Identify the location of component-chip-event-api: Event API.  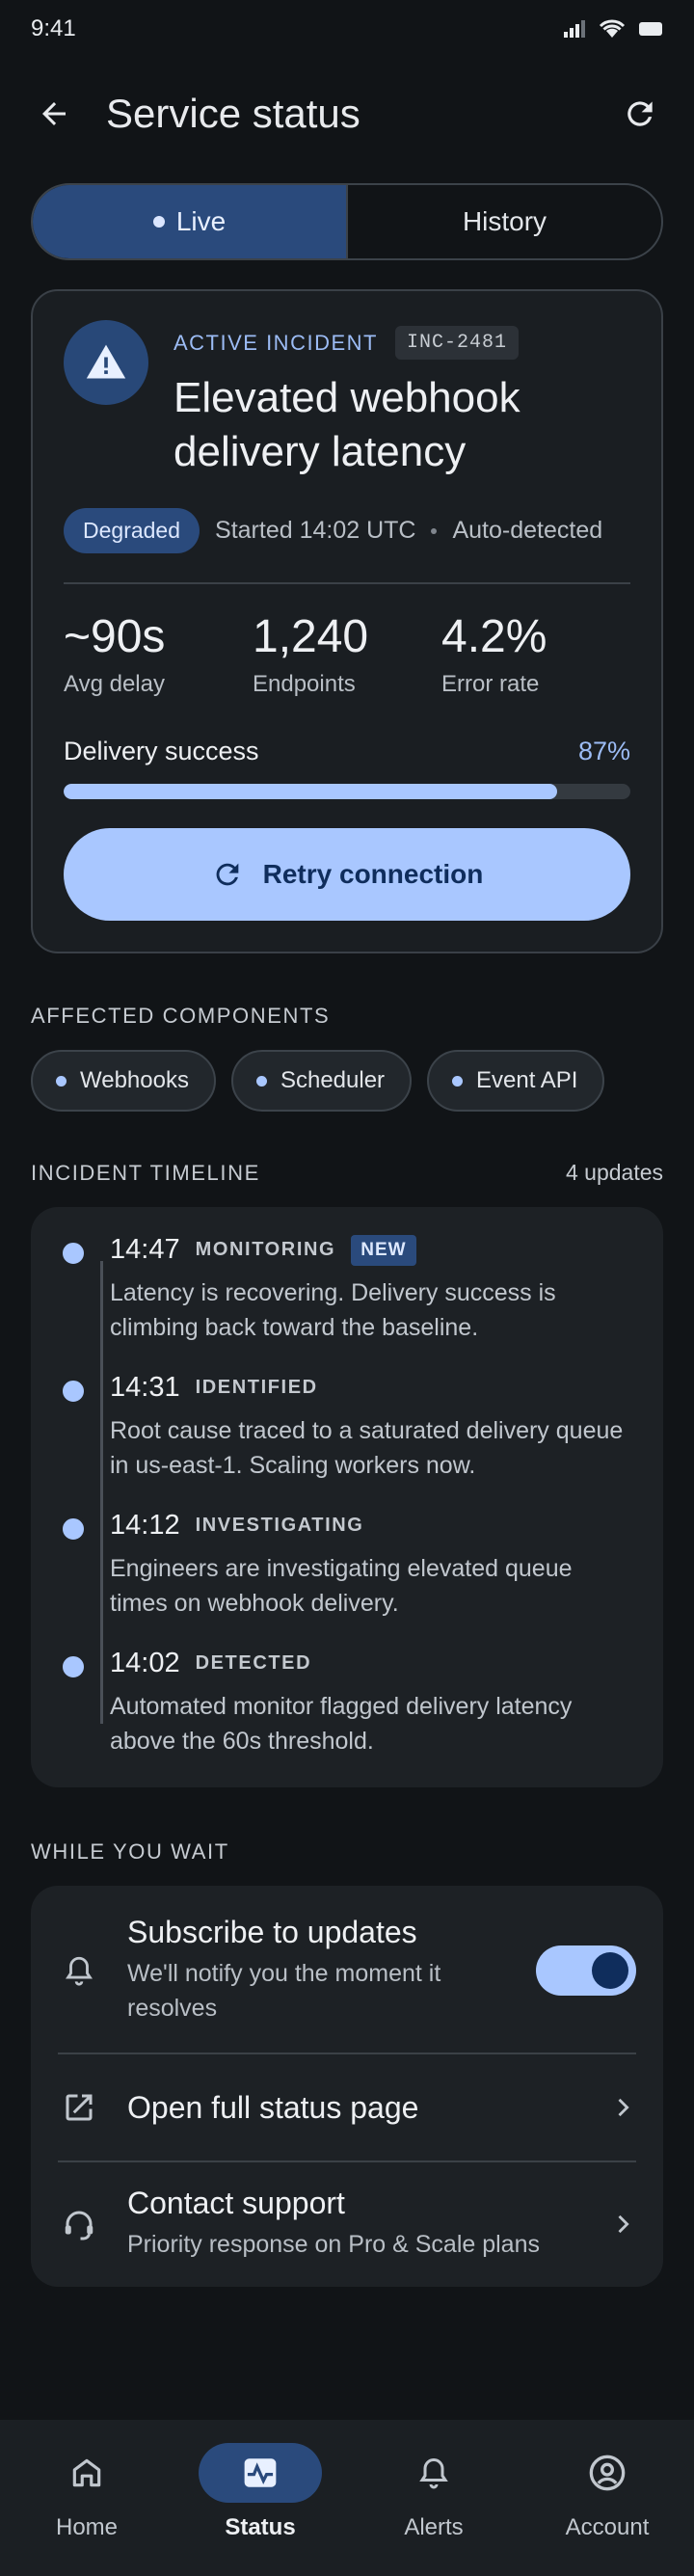
(516, 1081).